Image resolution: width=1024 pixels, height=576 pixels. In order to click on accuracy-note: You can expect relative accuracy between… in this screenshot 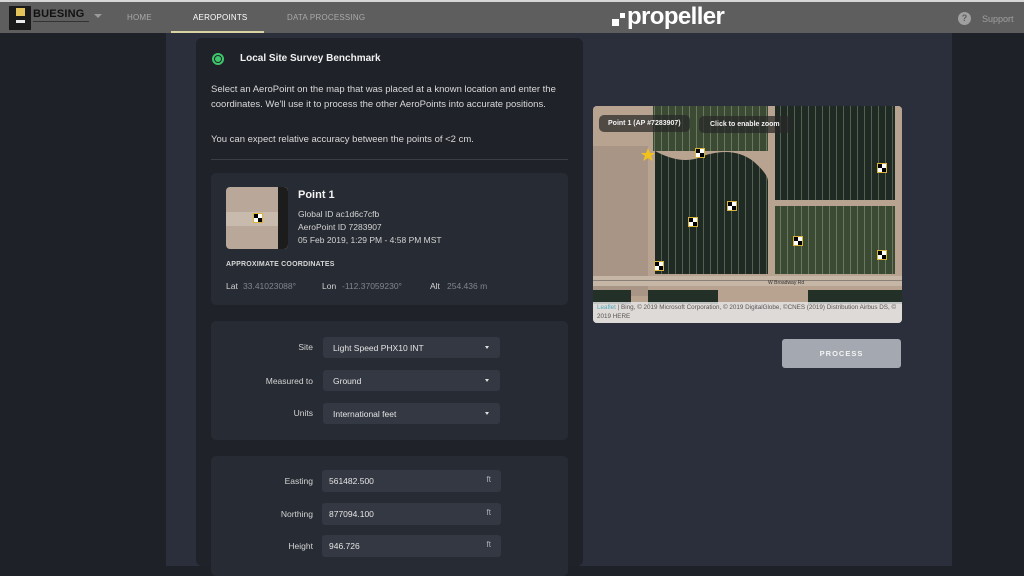, I will do `click(342, 139)`.